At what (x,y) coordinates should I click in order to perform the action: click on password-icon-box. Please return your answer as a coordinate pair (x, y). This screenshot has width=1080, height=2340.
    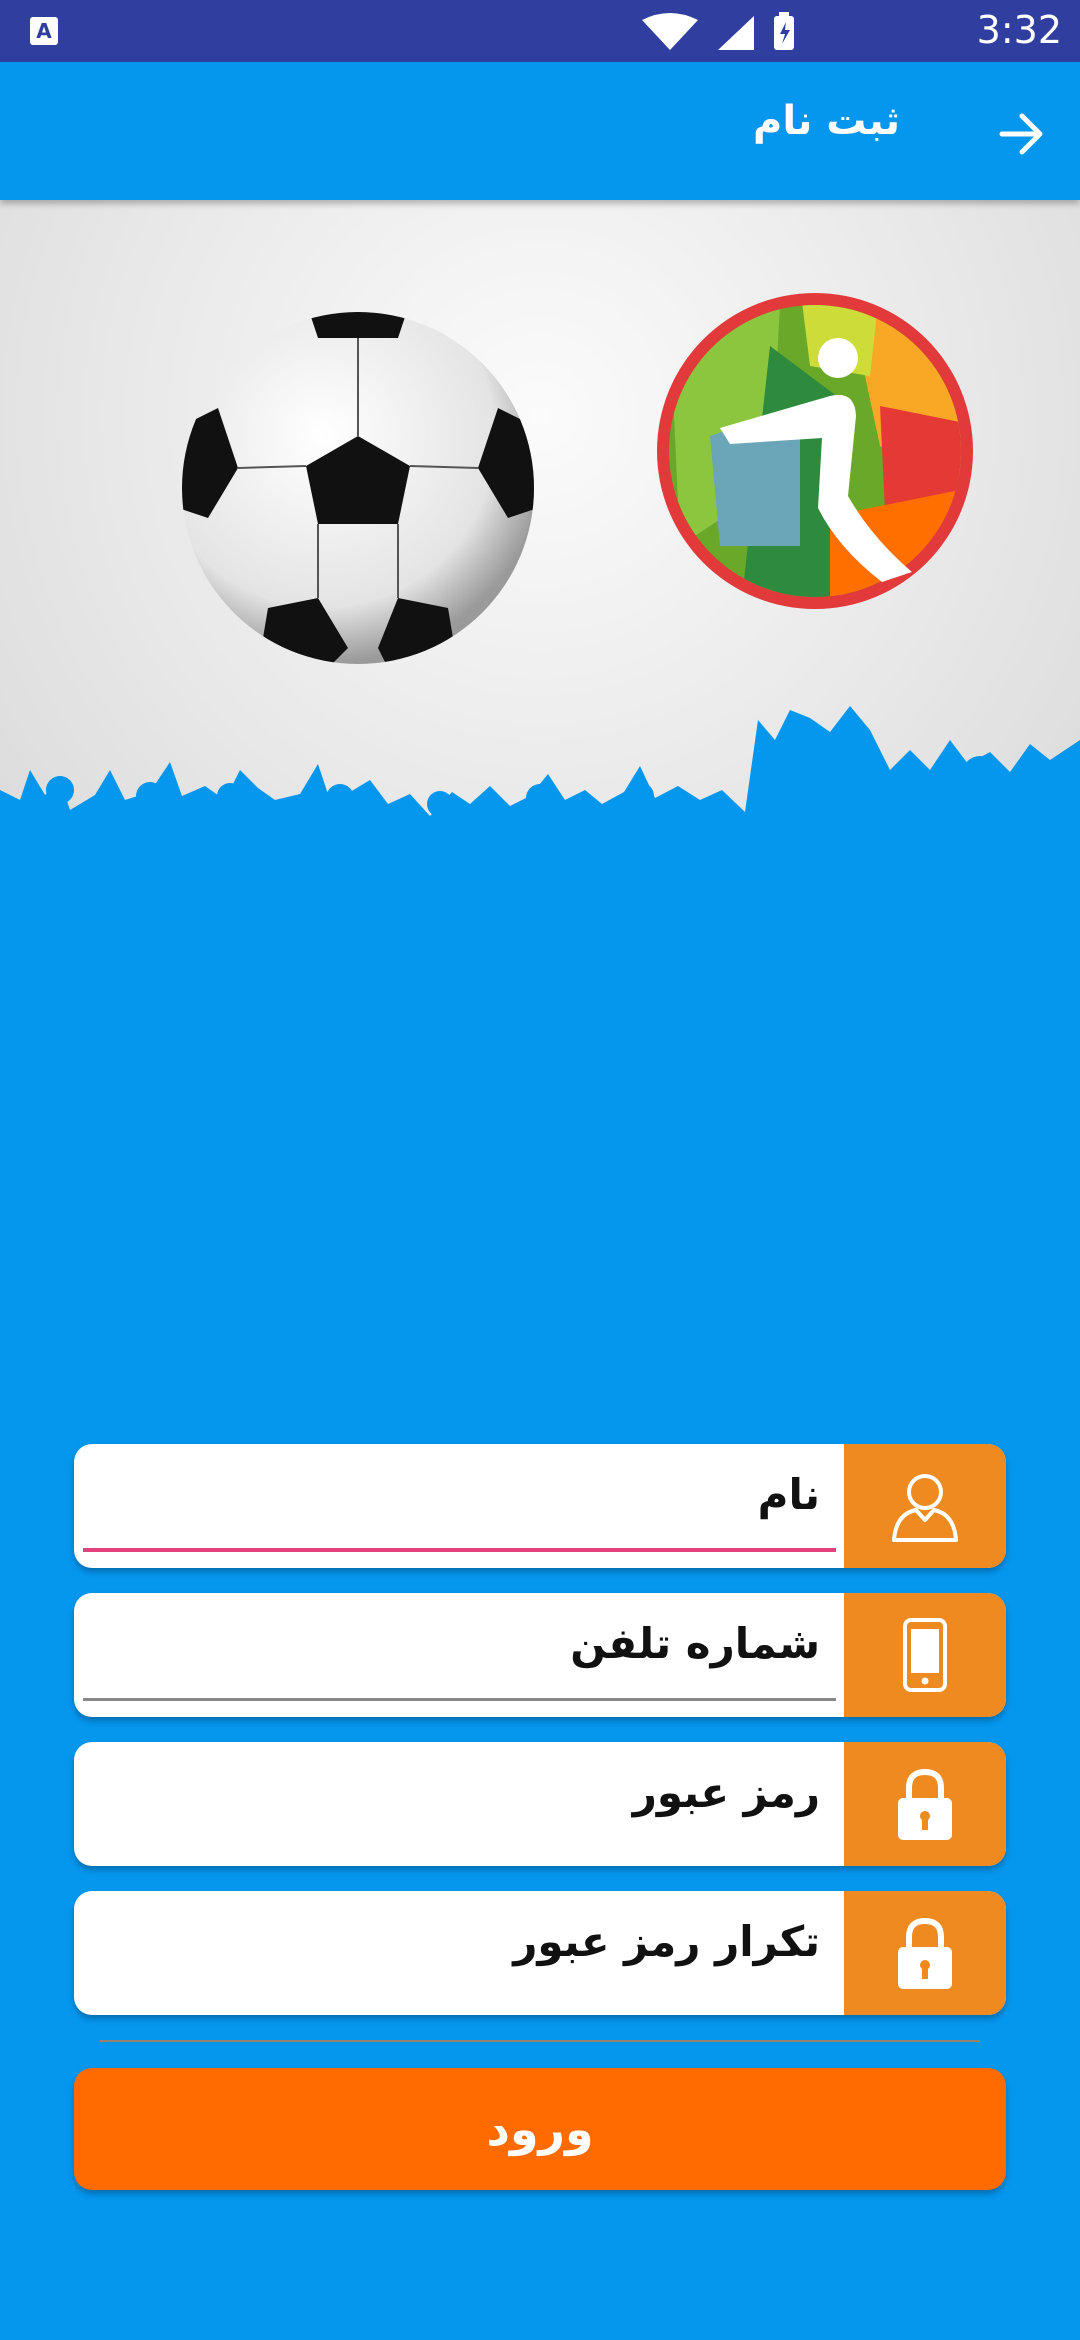
    Looking at the image, I should click on (925, 1804).